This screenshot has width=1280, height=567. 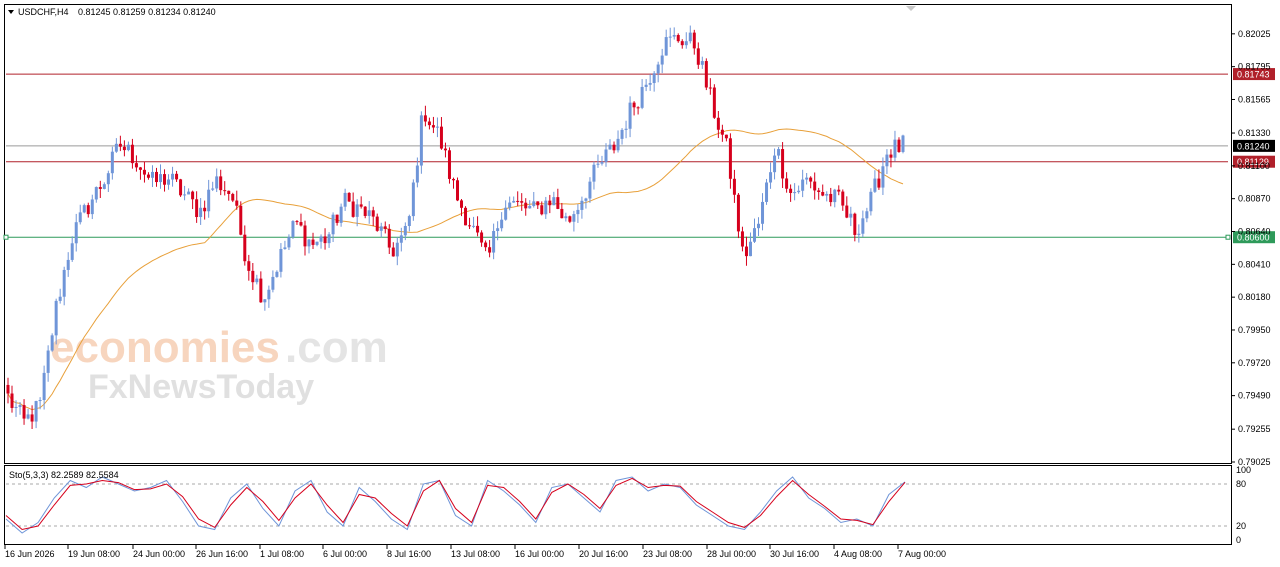 I want to click on time-tick-label: 13 Jul 08:00, so click(x=475, y=554).